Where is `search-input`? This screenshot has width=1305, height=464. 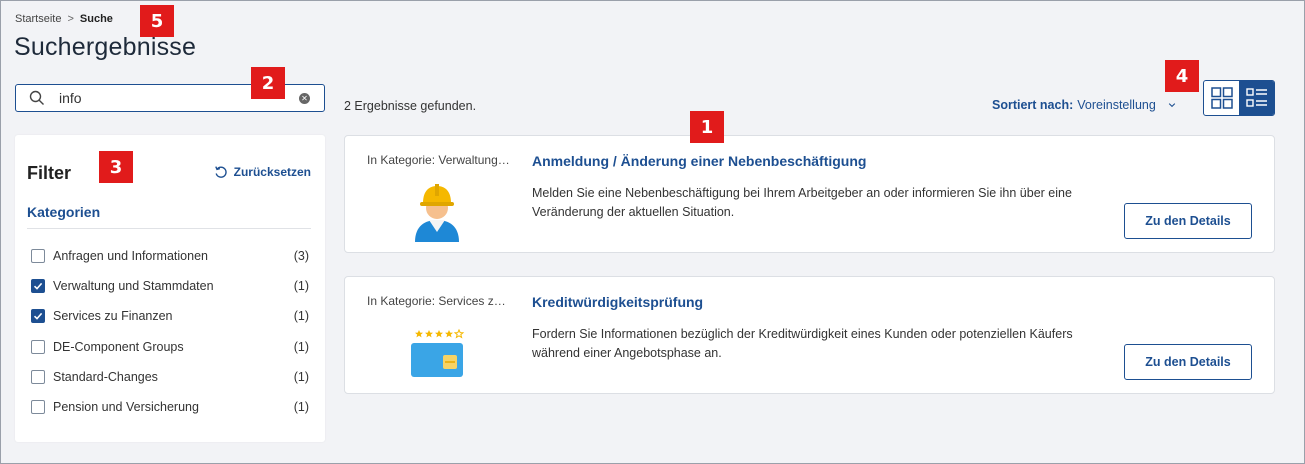
search-input is located at coordinates (169, 98).